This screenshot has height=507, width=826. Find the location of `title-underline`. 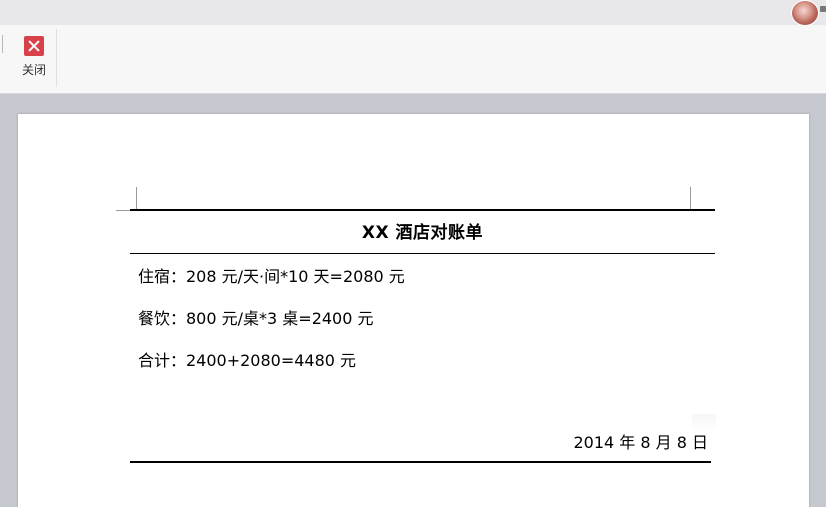

title-underline is located at coordinates (422, 253).